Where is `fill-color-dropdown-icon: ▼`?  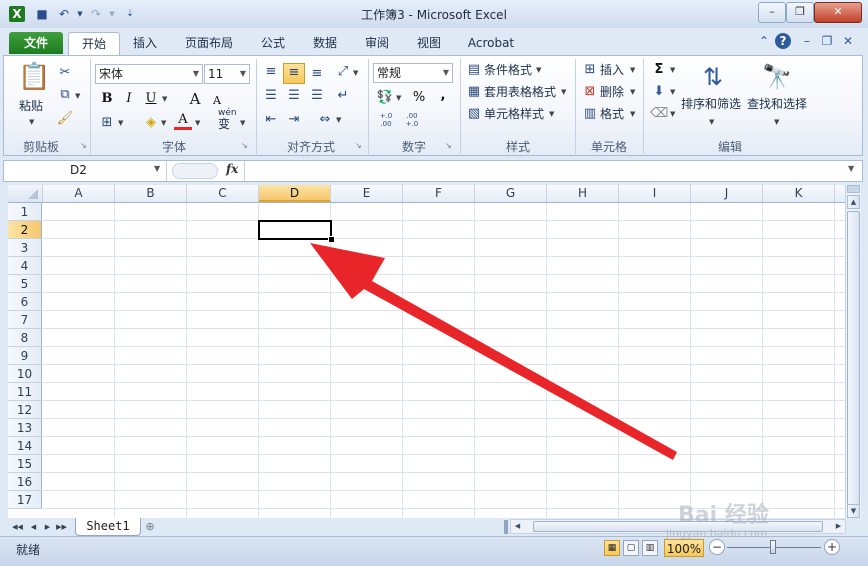
fill-color-dropdown-icon: ▼ is located at coordinates (165, 123).